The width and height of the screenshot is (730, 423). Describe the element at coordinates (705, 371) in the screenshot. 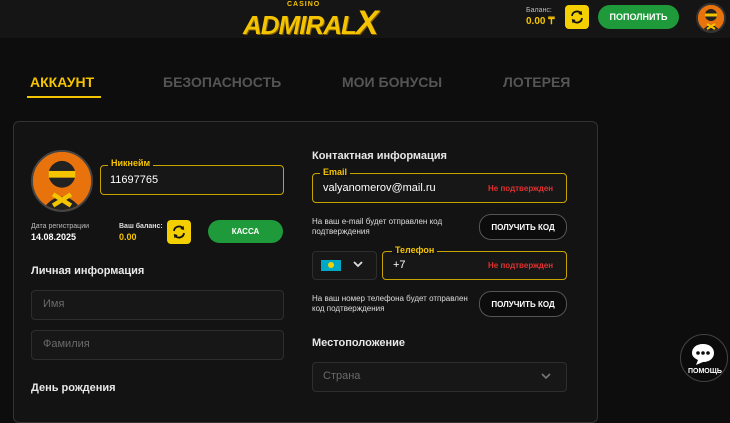

I see `help-label: ПОМОЩЬ` at that location.